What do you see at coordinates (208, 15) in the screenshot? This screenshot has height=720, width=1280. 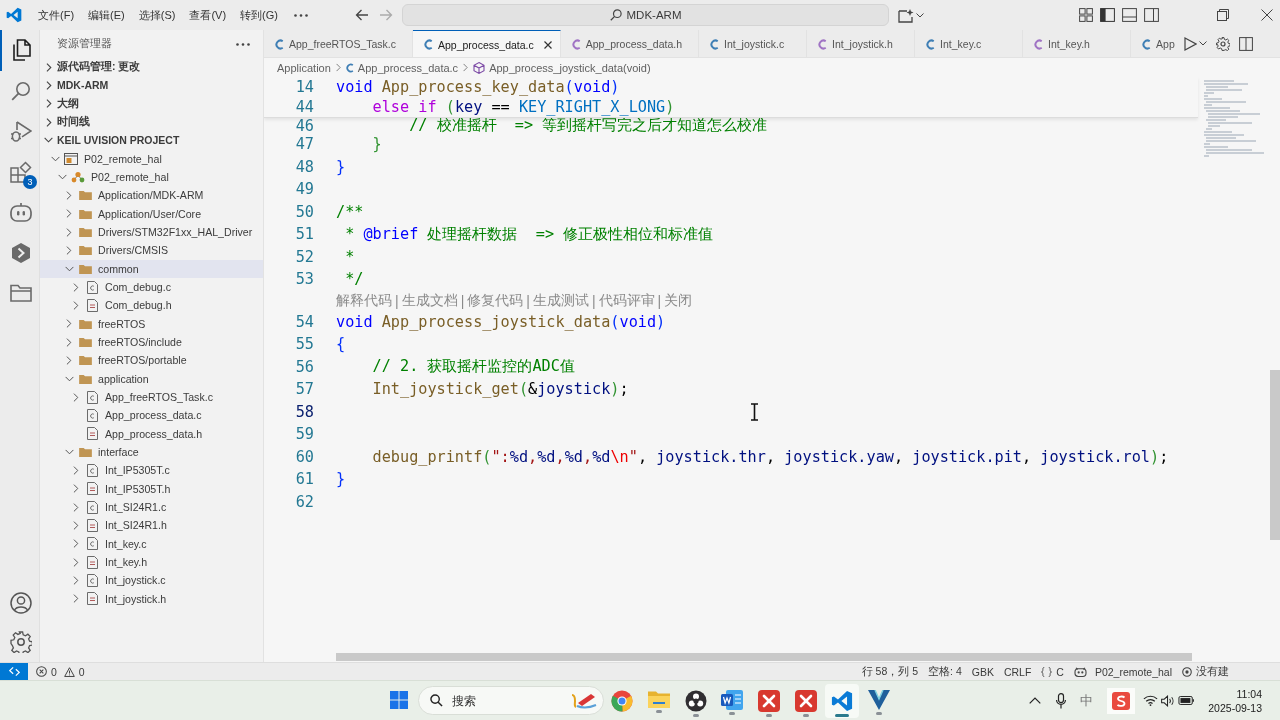 I see `menu-item: 查看(V)` at bounding box center [208, 15].